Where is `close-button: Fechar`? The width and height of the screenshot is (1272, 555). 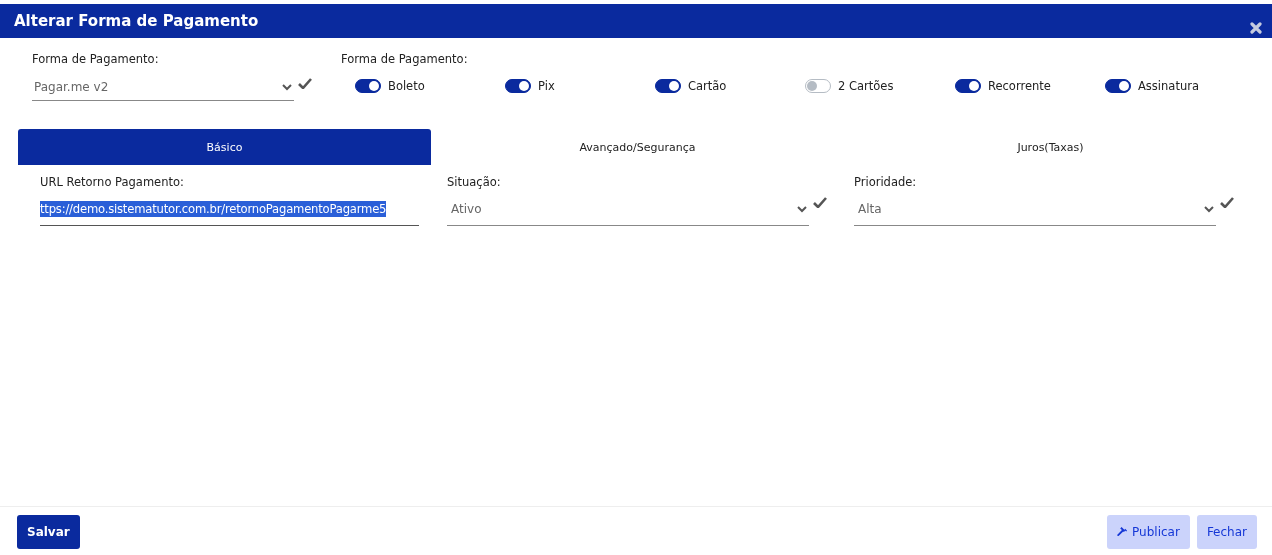 close-button: Fechar is located at coordinates (1226, 532).